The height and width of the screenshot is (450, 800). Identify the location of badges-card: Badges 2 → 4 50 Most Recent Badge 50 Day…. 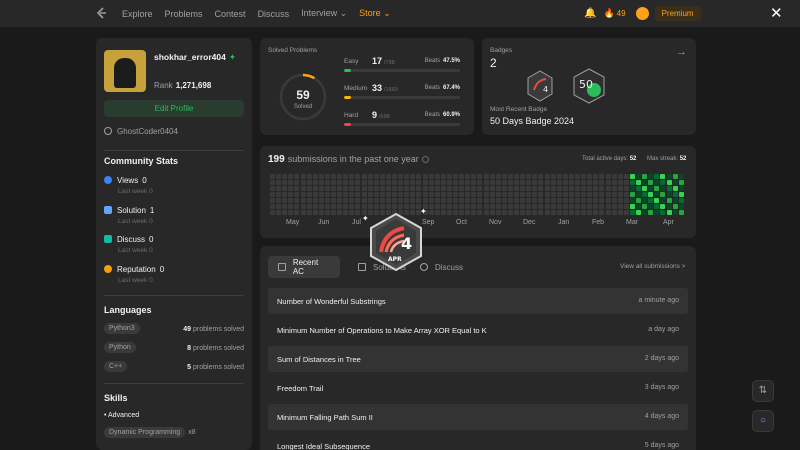
(589, 86).